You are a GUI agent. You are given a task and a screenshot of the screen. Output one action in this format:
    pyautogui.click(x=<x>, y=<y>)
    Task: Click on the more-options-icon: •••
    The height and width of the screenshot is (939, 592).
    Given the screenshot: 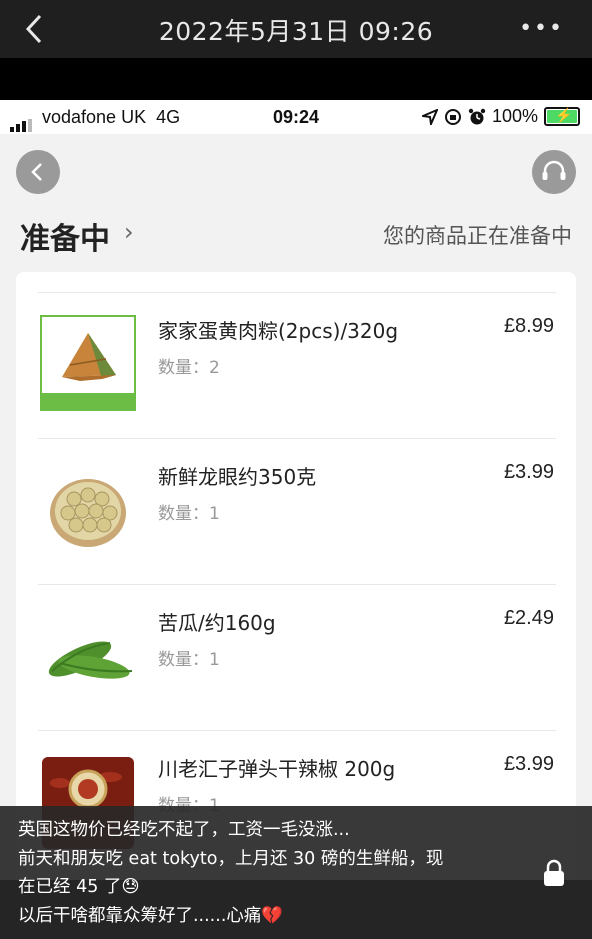 What is the action you would take?
    pyautogui.click(x=541, y=28)
    